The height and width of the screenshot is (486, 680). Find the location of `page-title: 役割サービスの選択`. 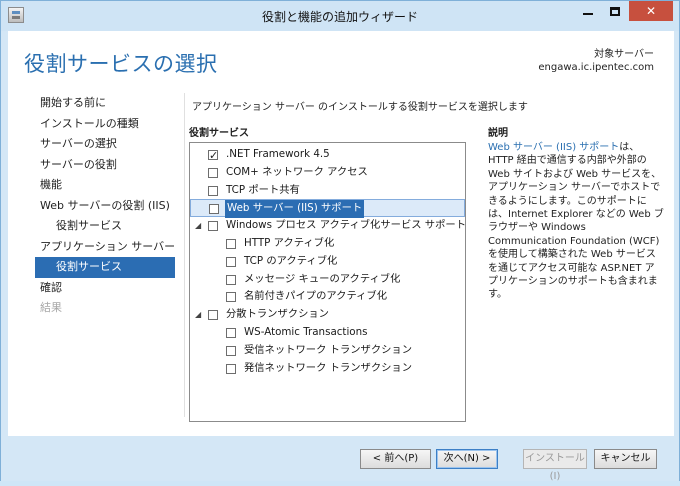

page-title: 役割サービスの選択 is located at coordinates (121, 64).